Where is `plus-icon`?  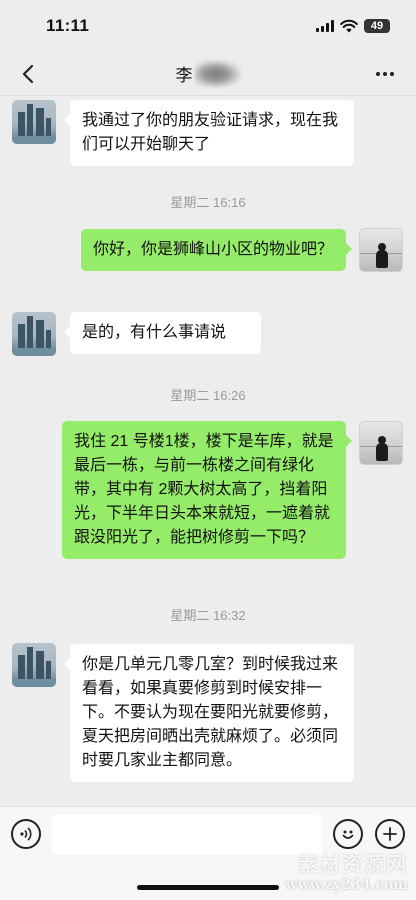 plus-icon is located at coordinates (390, 834).